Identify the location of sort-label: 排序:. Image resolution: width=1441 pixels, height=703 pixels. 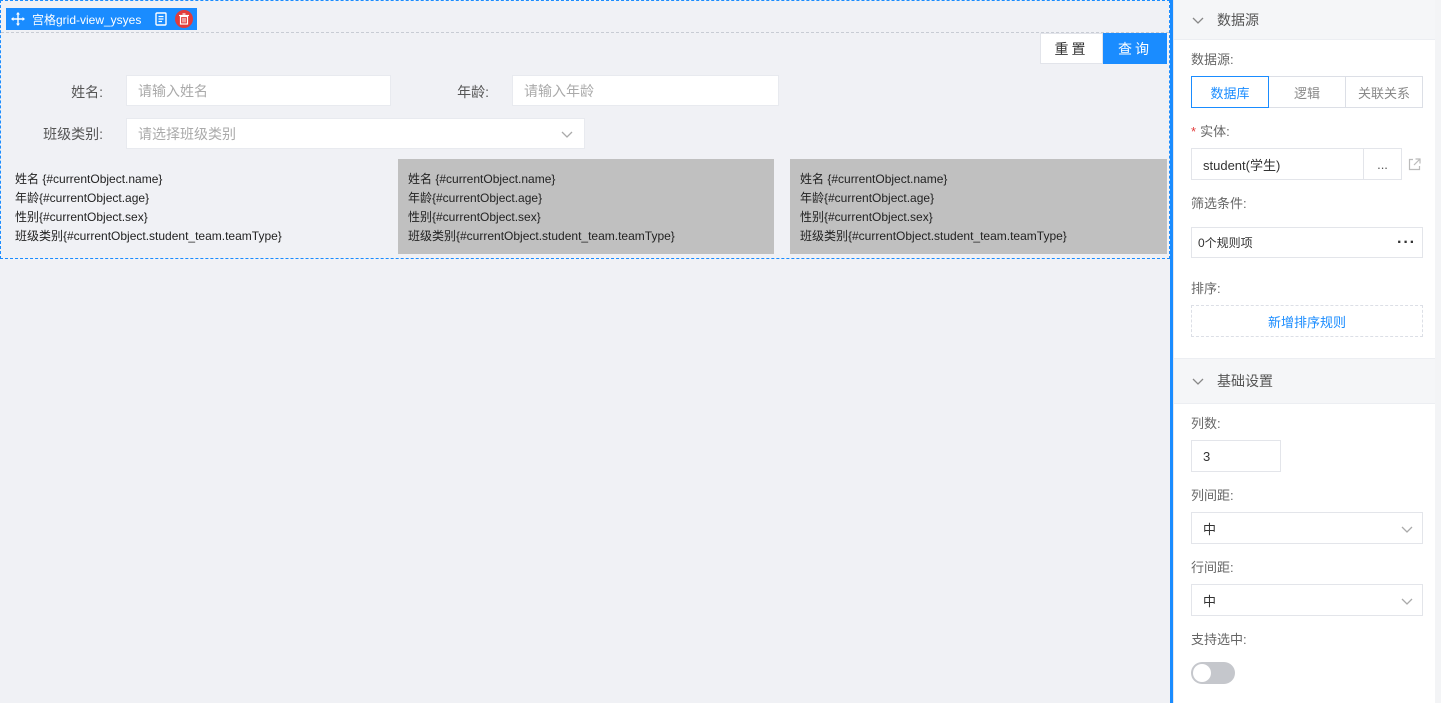
(1206, 288).